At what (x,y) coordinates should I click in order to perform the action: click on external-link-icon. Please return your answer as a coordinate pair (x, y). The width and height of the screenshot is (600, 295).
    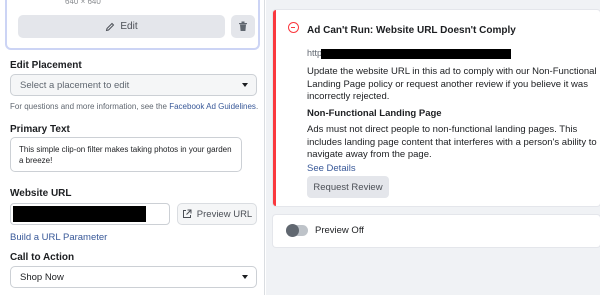
    Looking at the image, I should click on (187, 213).